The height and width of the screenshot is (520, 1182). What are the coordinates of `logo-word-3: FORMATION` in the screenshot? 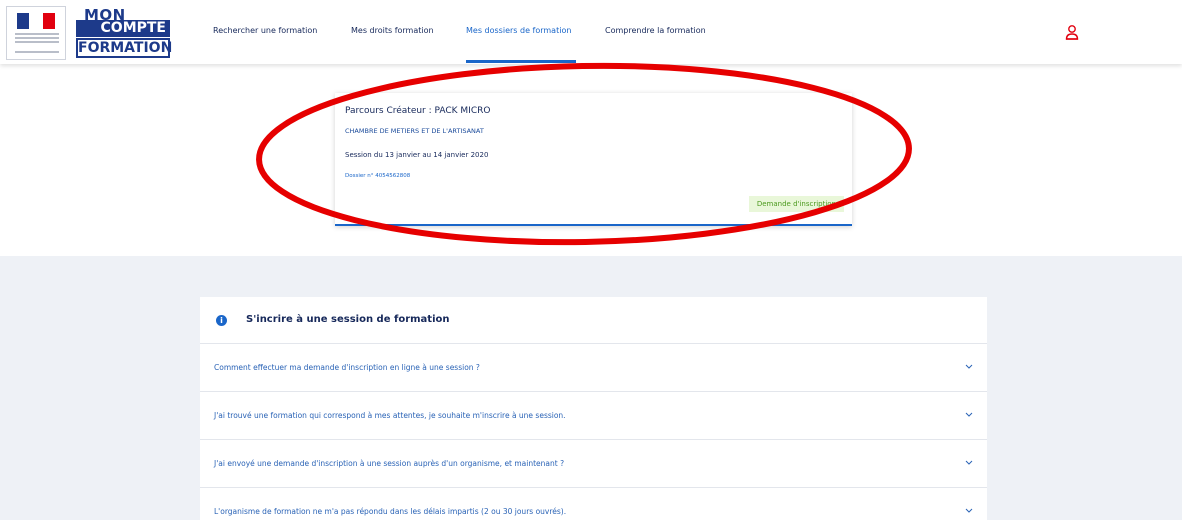 It's located at (124, 48).